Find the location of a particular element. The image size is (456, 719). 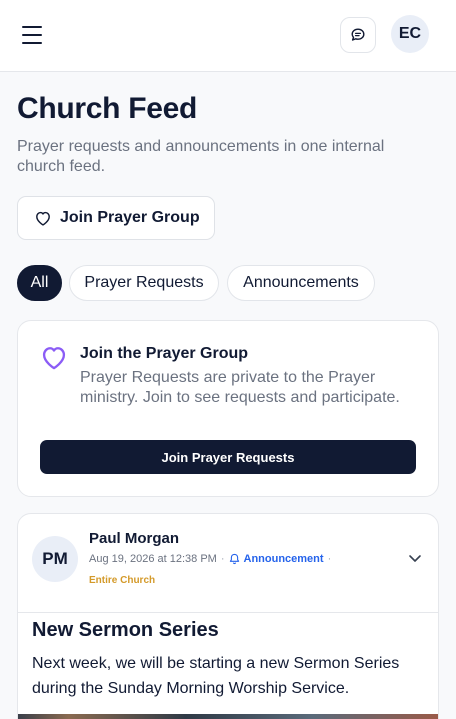

post-title: New Sermon Series is located at coordinates (125, 630).